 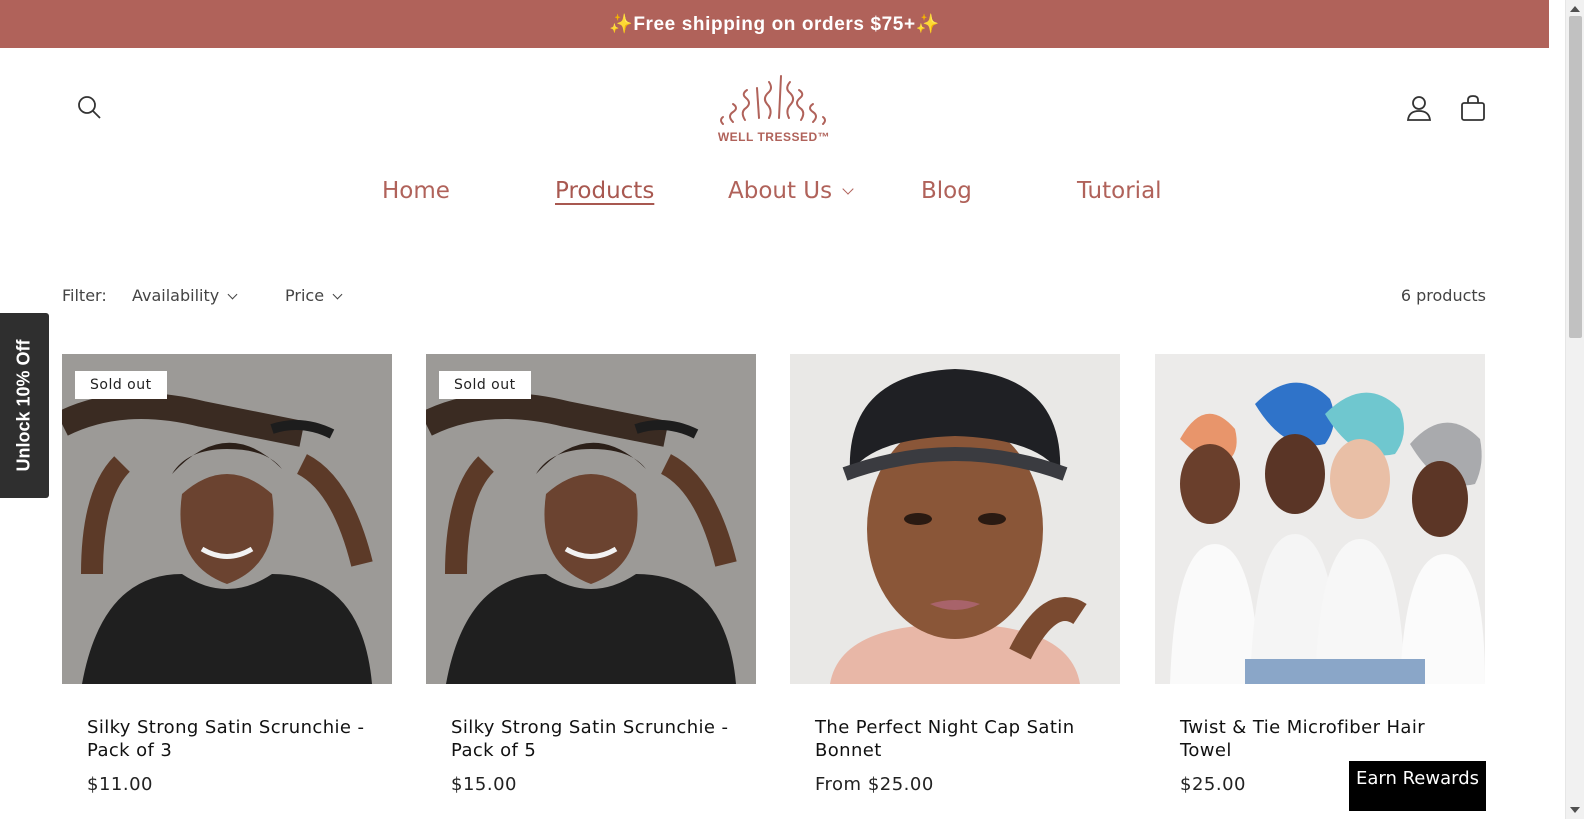 I want to click on nav-tutorial-label: Tutorial, so click(x=1119, y=191).